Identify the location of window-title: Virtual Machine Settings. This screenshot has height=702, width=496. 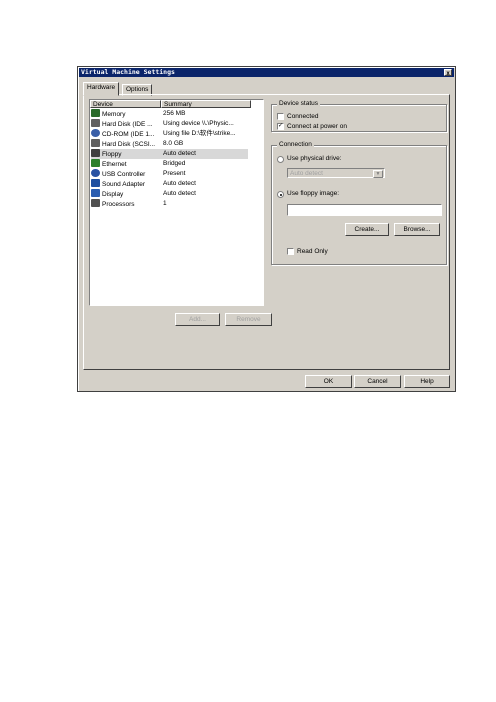
(128, 72).